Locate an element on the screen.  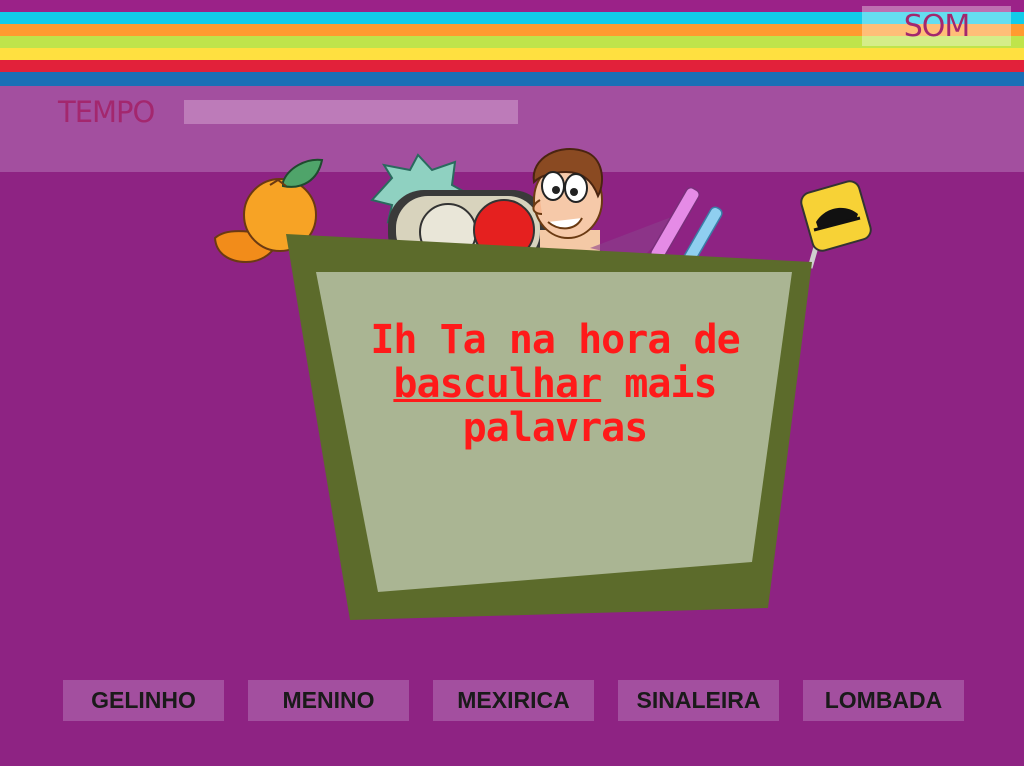
board-message-line-1: Ih Ta na hora de is located at coordinates (555, 340).